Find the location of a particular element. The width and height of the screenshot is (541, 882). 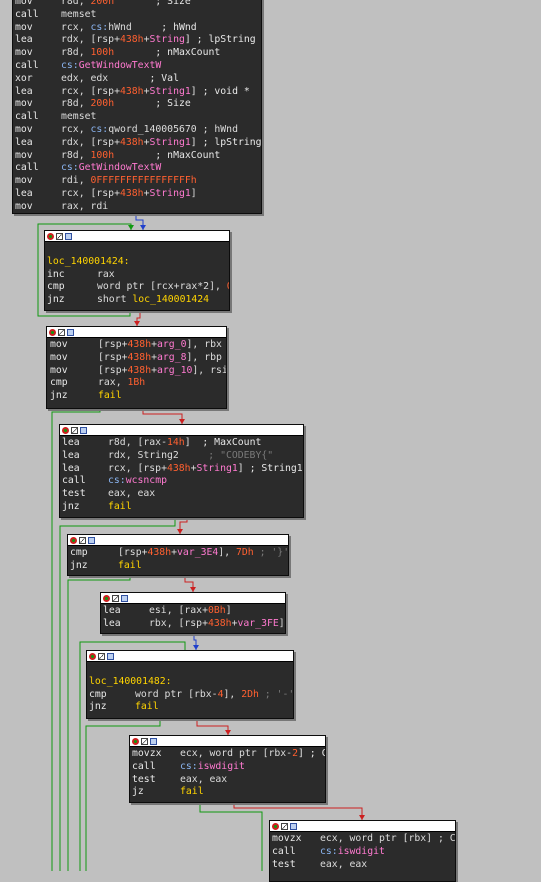

operand-token: wcsncmp is located at coordinates (146, 480).